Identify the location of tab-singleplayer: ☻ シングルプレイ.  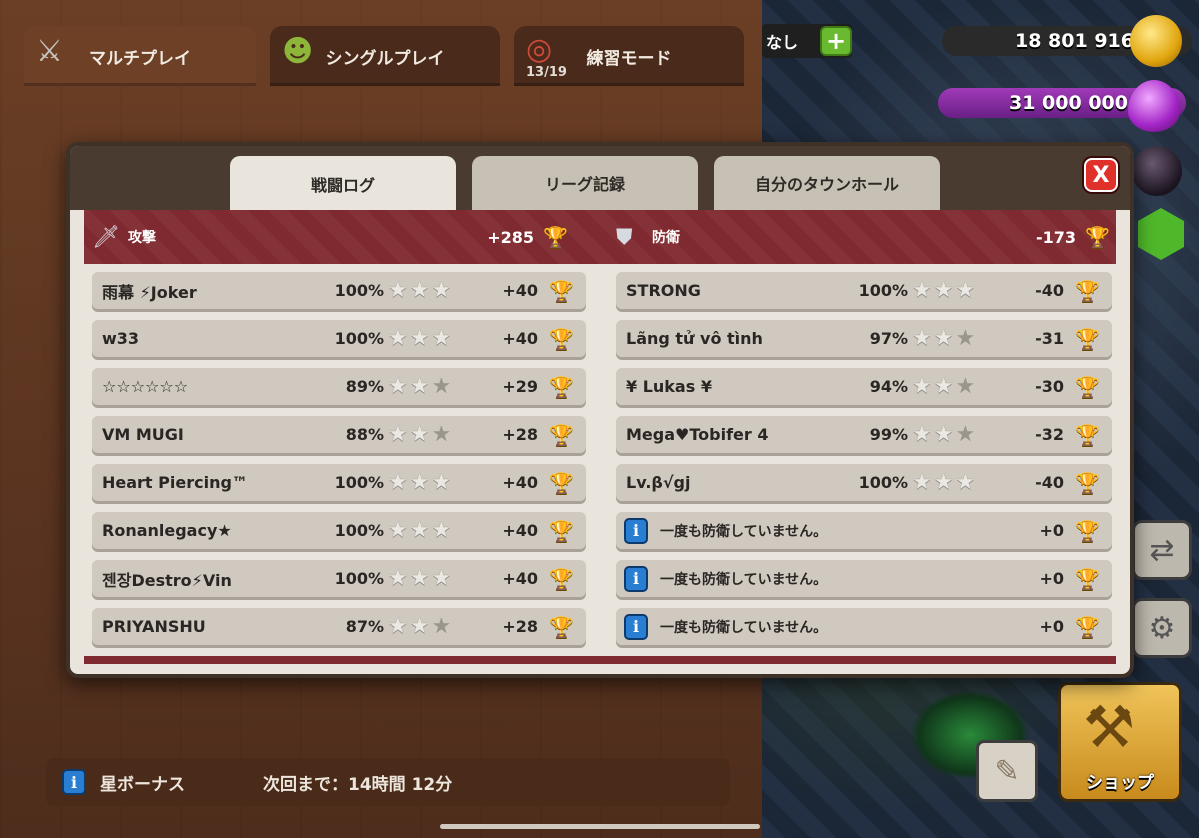
(385, 56).